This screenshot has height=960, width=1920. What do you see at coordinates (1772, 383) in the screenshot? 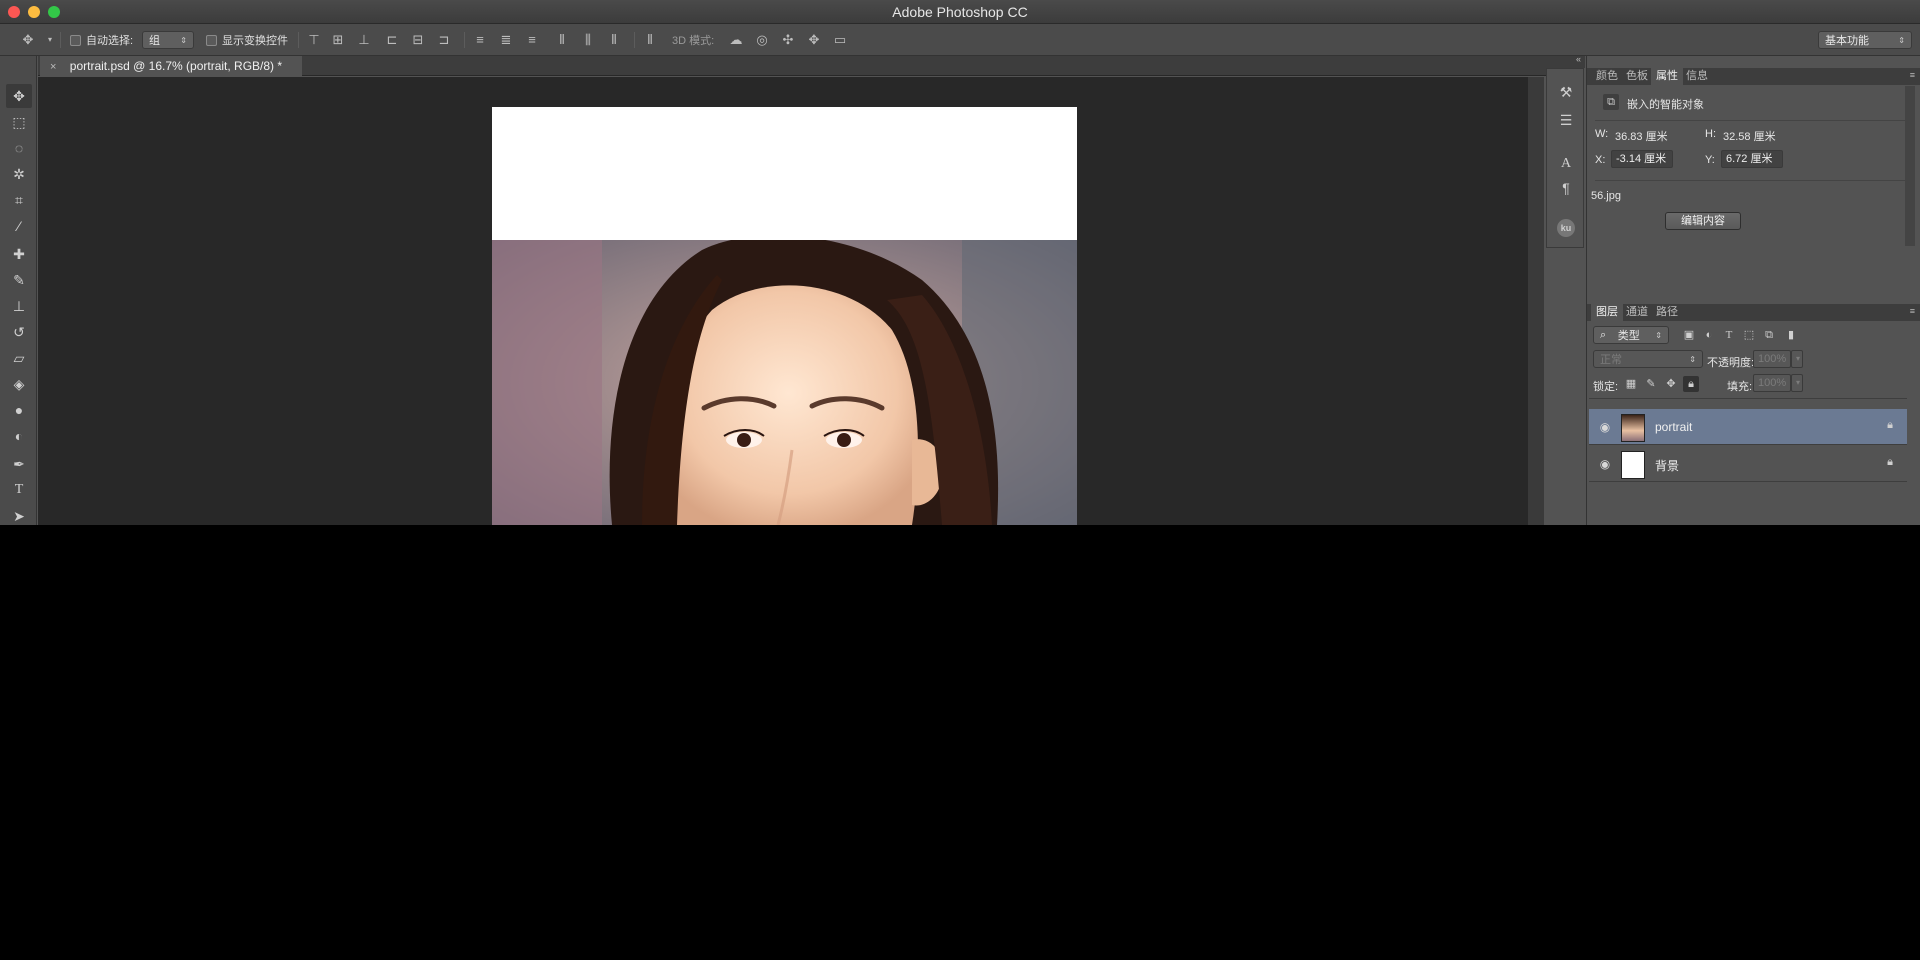
I see `fill-field: 100%` at bounding box center [1772, 383].